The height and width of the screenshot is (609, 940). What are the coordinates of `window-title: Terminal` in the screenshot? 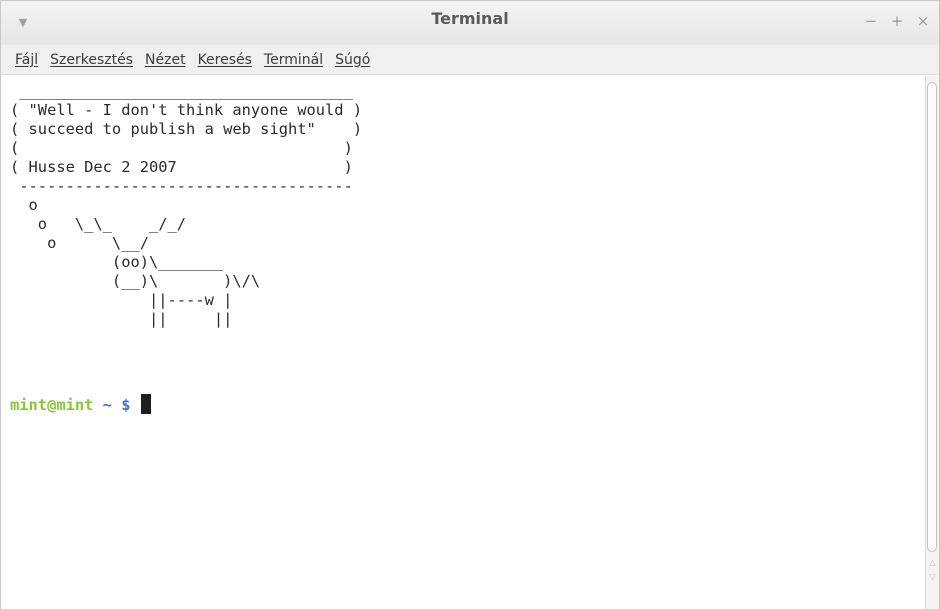 It's located at (470, 18).